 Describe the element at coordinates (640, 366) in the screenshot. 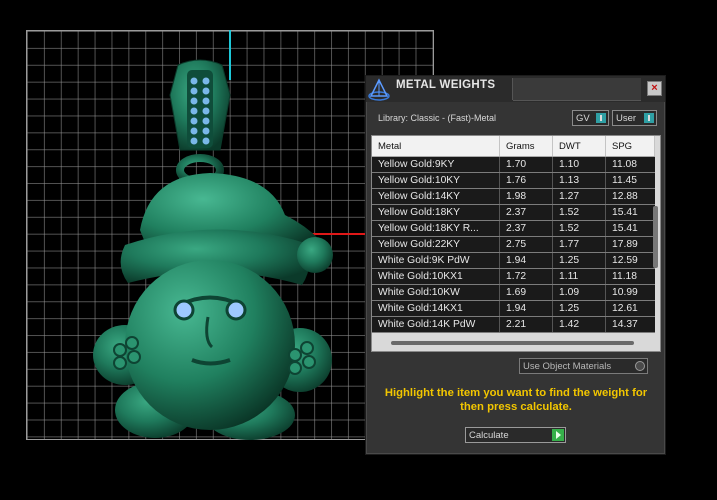

I see `radio-icon` at that location.